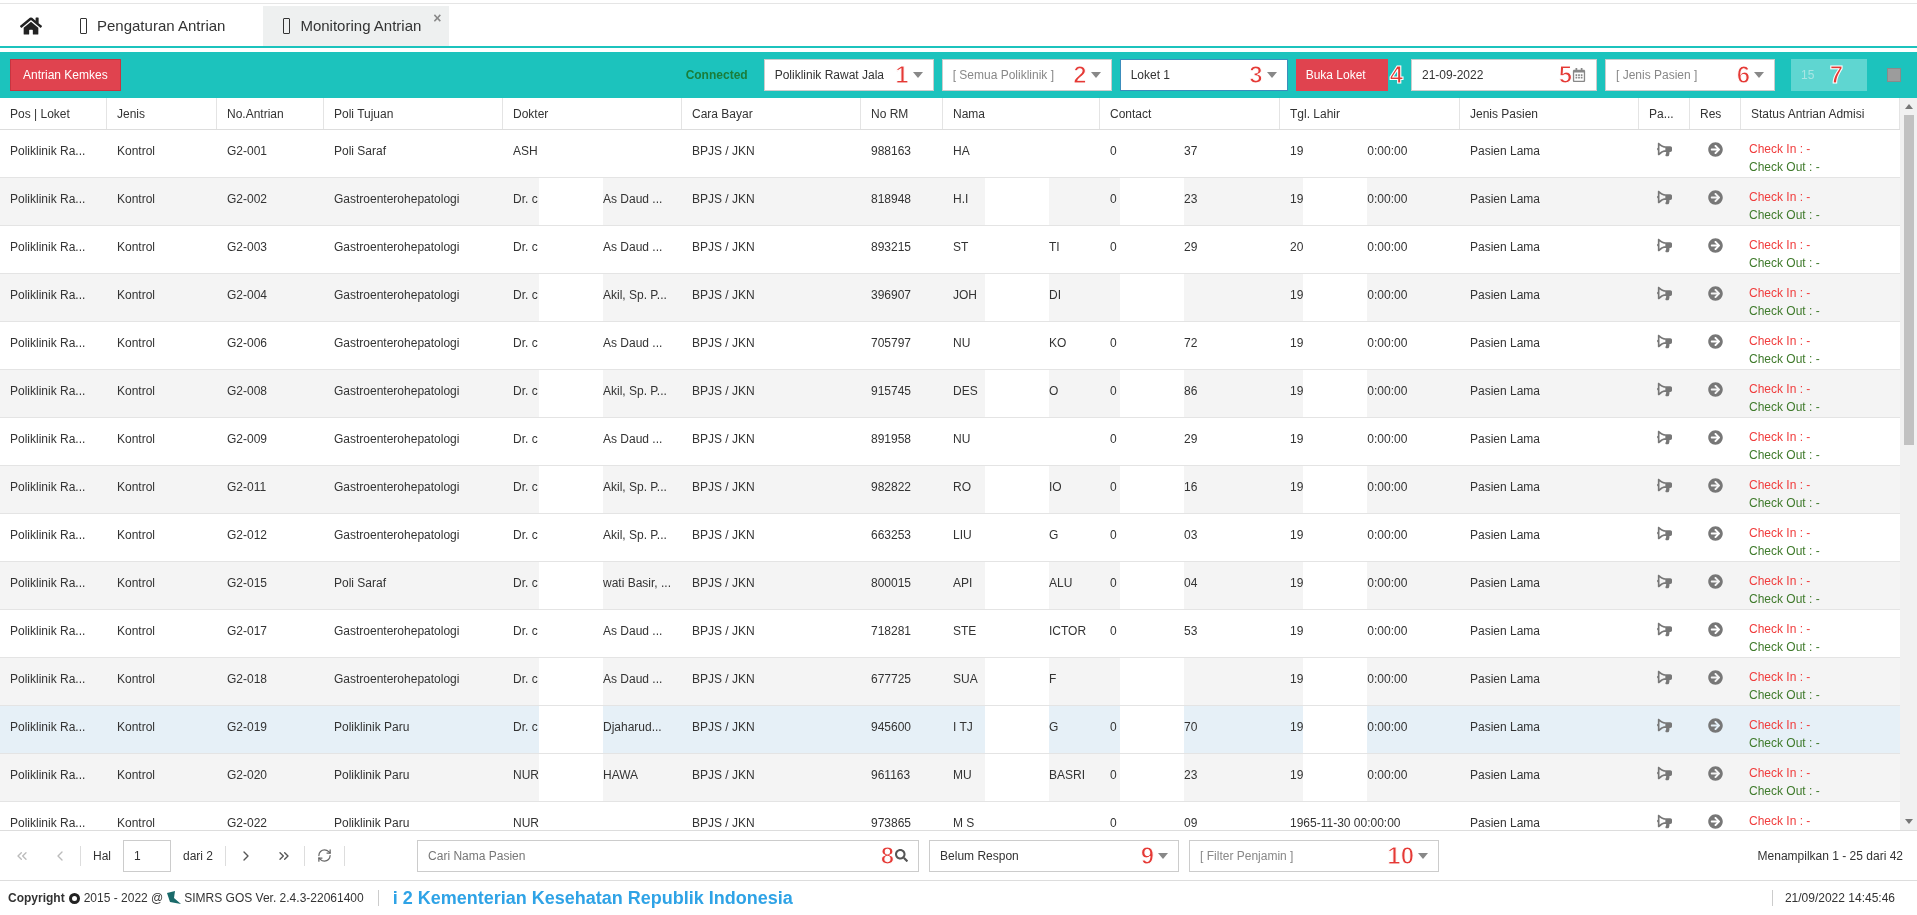 The width and height of the screenshot is (1917, 915). What do you see at coordinates (950, 490) in the screenshot?
I see `table-row: Poliklinik Ra... Kontrol G2-011 Gastroenterohepatologi Dr. c Akil, Sp. P... BPJS / JKN 982822 RO IO 0 16 19 0:00:00 Pasien Lama Check In : - Check Out : -` at bounding box center [950, 490].